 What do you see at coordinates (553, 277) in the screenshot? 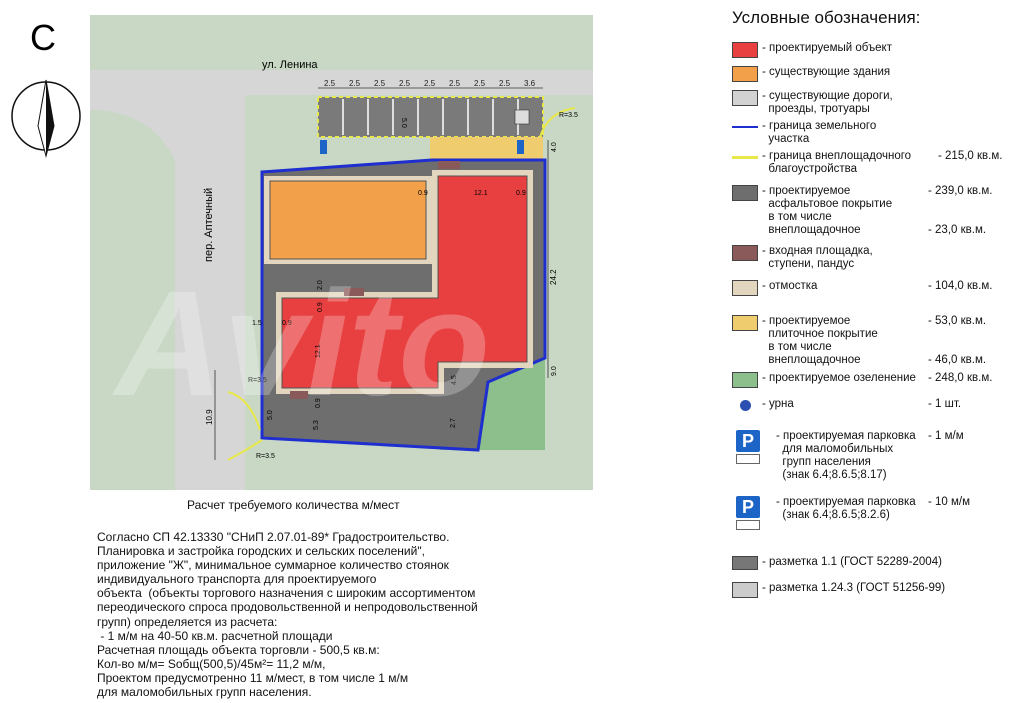
I see `dim-label: 24.2` at bounding box center [553, 277].